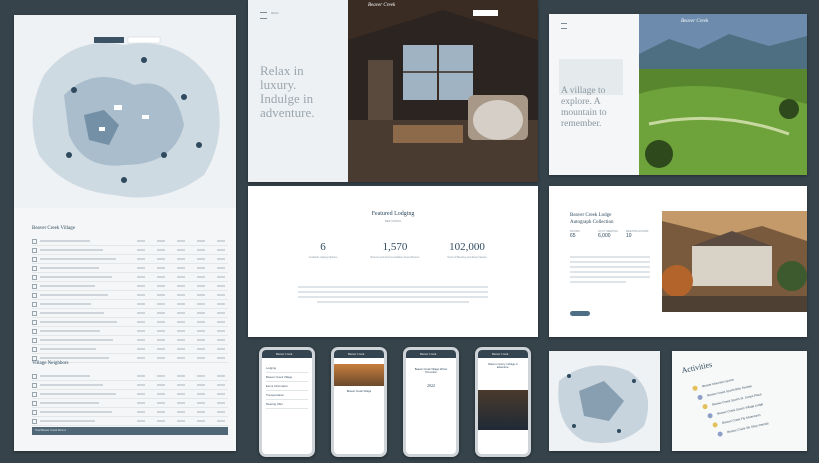 The width and height of the screenshot is (819, 463). Describe the element at coordinates (748, 427) in the screenshot. I see `activity-item: Beaver Creek Ski Shop Rentals` at that location.